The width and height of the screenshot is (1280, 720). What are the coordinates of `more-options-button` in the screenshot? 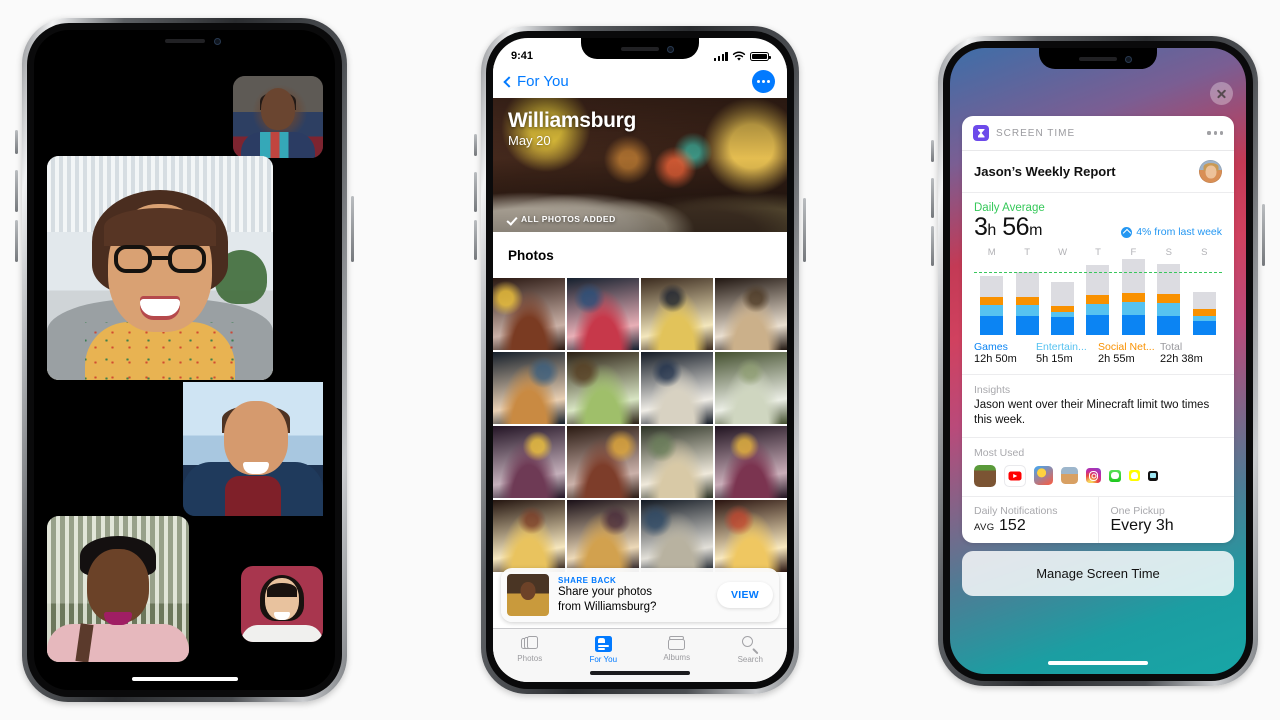 It's located at (763, 81).